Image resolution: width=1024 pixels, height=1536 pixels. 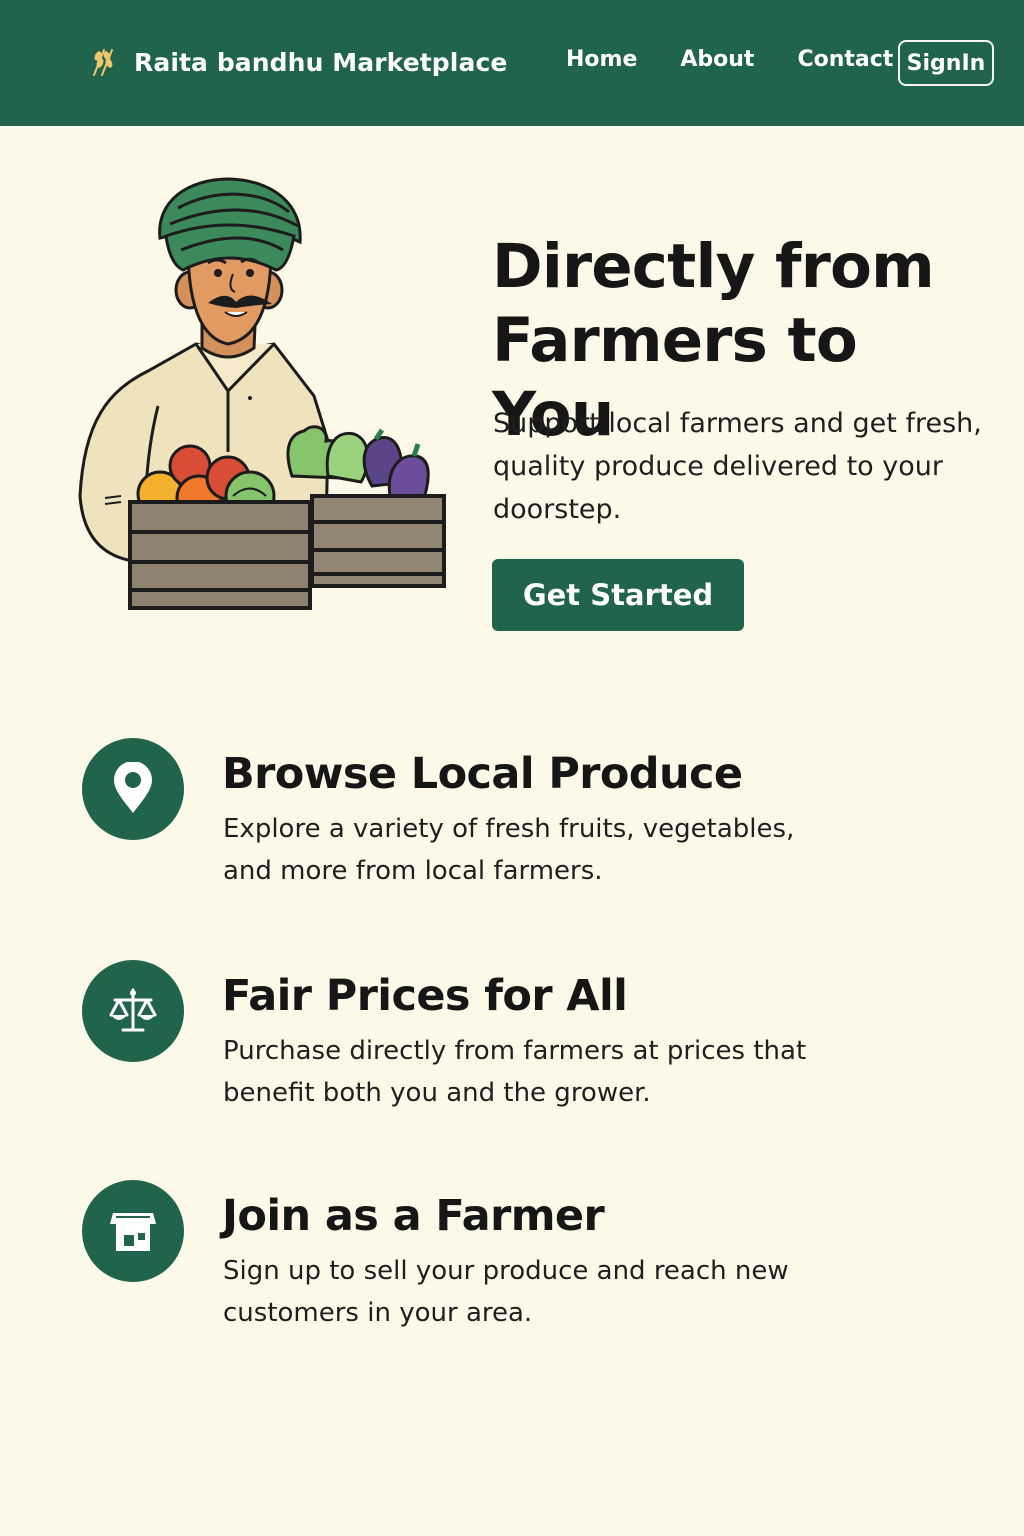 I want to click on farm-shop-icon, so click(x=133, y=1232).